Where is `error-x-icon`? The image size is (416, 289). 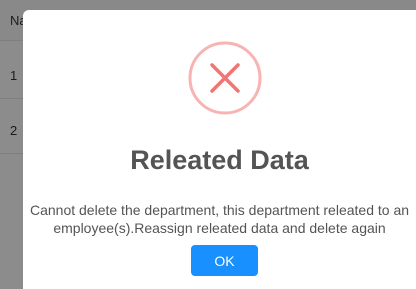 error-x-icon is located at coordinates (225, 78).